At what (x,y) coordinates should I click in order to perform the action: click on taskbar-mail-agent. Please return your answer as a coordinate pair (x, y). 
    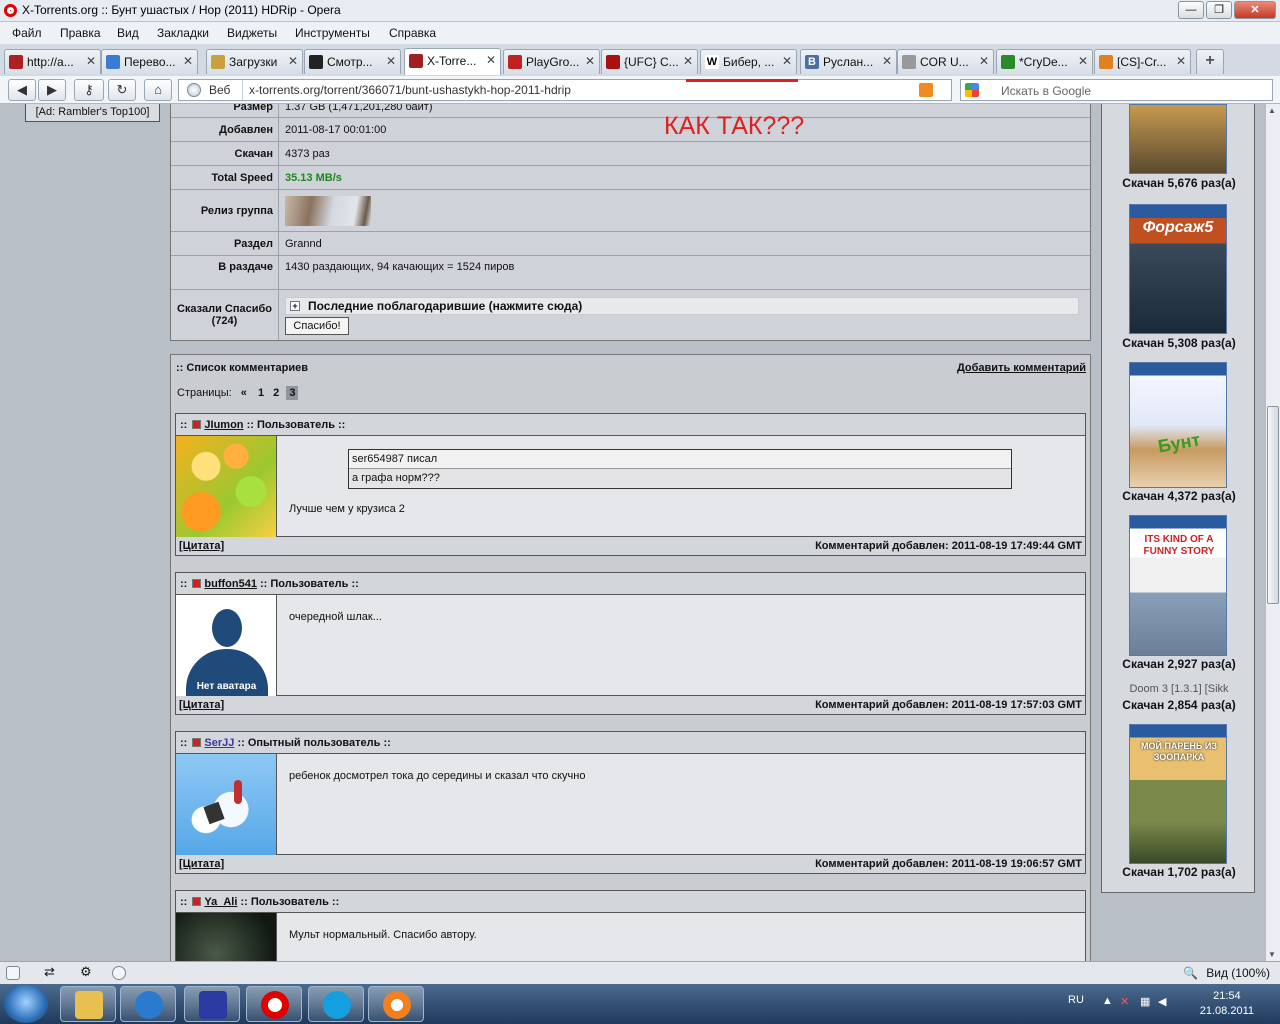
    Looking at the image, I should click on (396, 1004).